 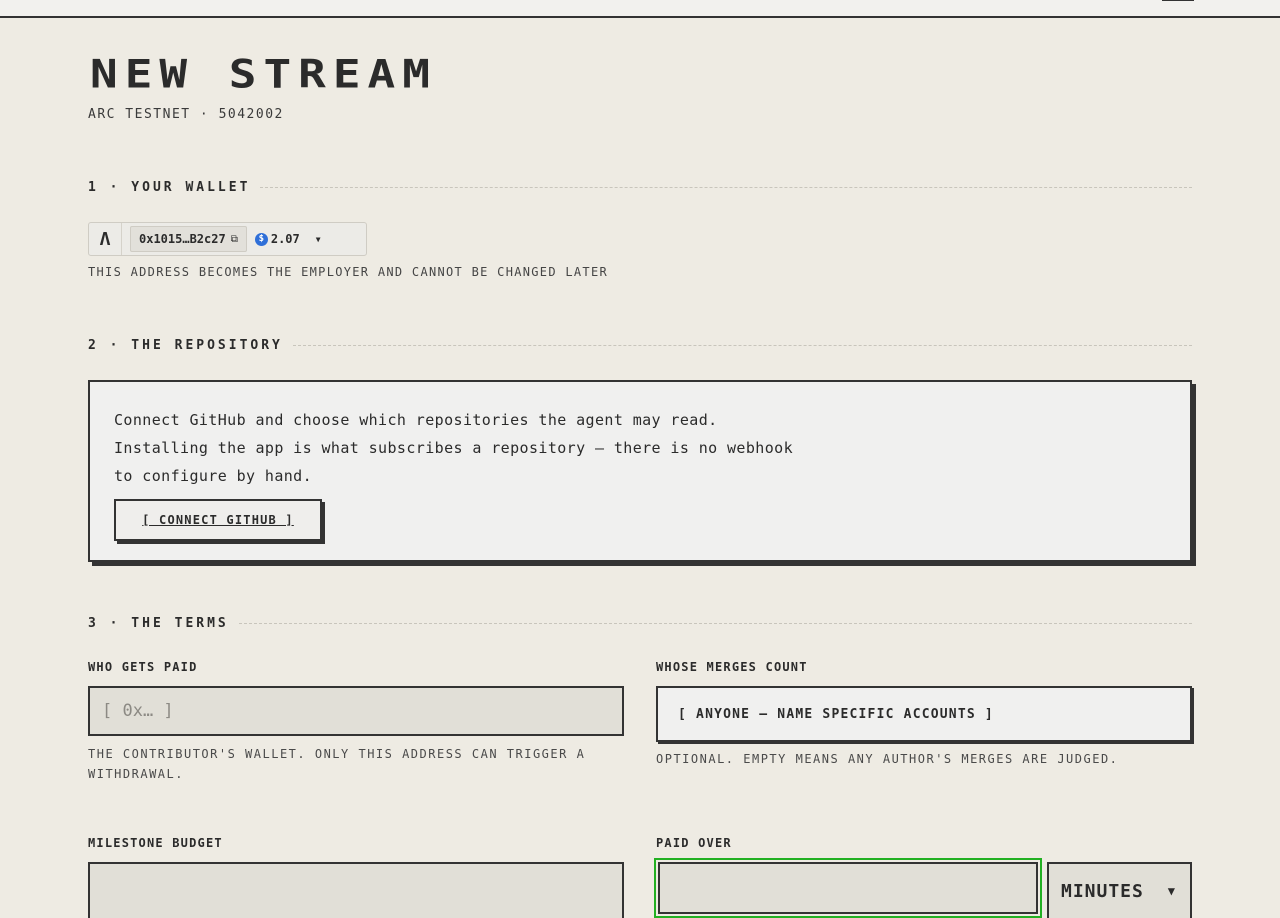 What do you see at coordinates (924, 714) in the screenshot?
I see `authors-button: [ ANYONE — NAME SPECIFIC ACCOUNTS ]` at bounding box center [924, 714].